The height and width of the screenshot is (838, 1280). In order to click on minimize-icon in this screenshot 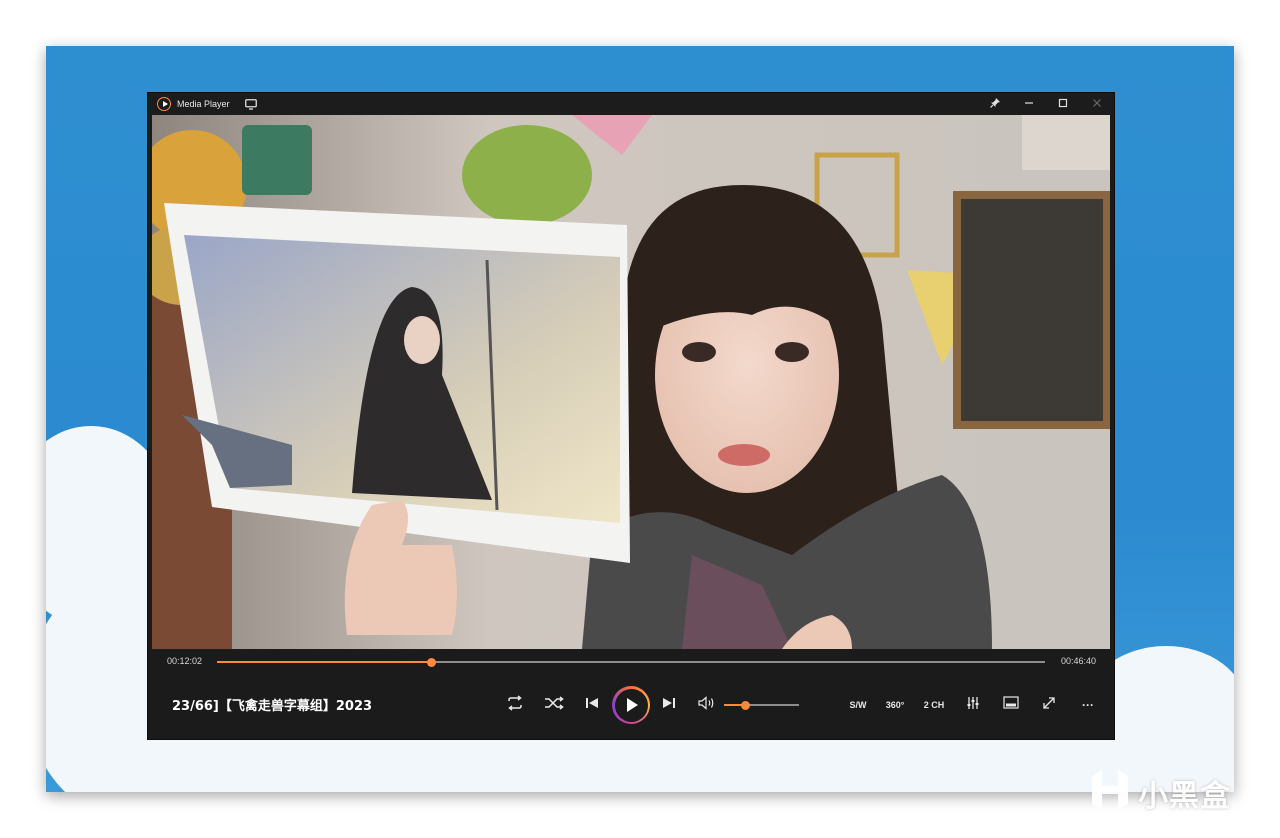, I will do `click(1029, 104)`.